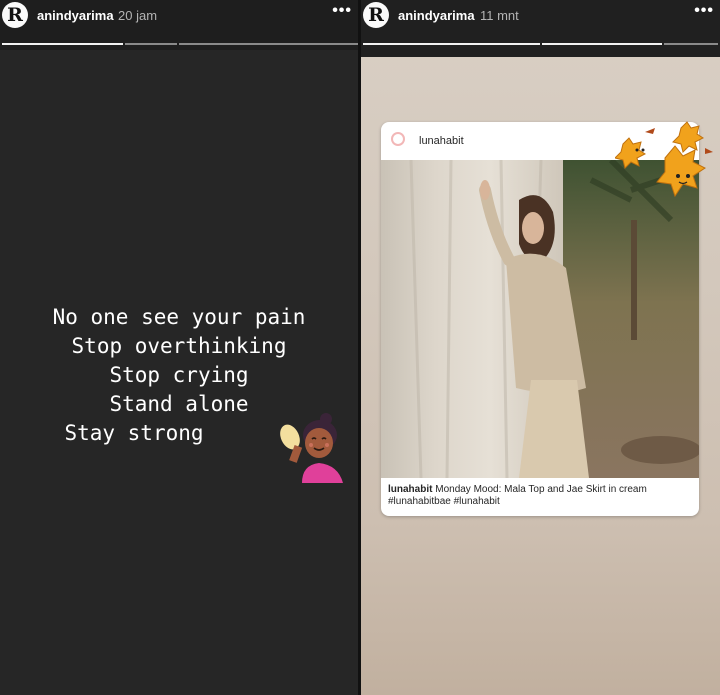 This screenshot has height=695, width=720. What do you see at coordinates (436, 15) in the screenshot?
I see `right-username: anindyarima` at bounding box center [436, 15].